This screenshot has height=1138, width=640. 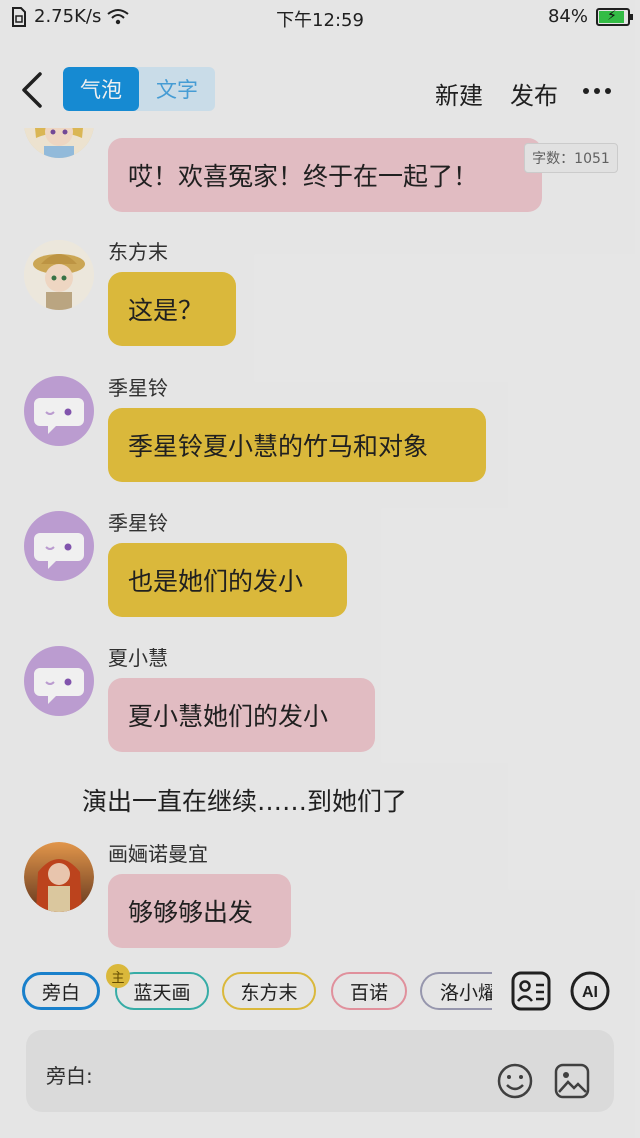 I want to click on new-button: 新建, so click(x=459, y=93).